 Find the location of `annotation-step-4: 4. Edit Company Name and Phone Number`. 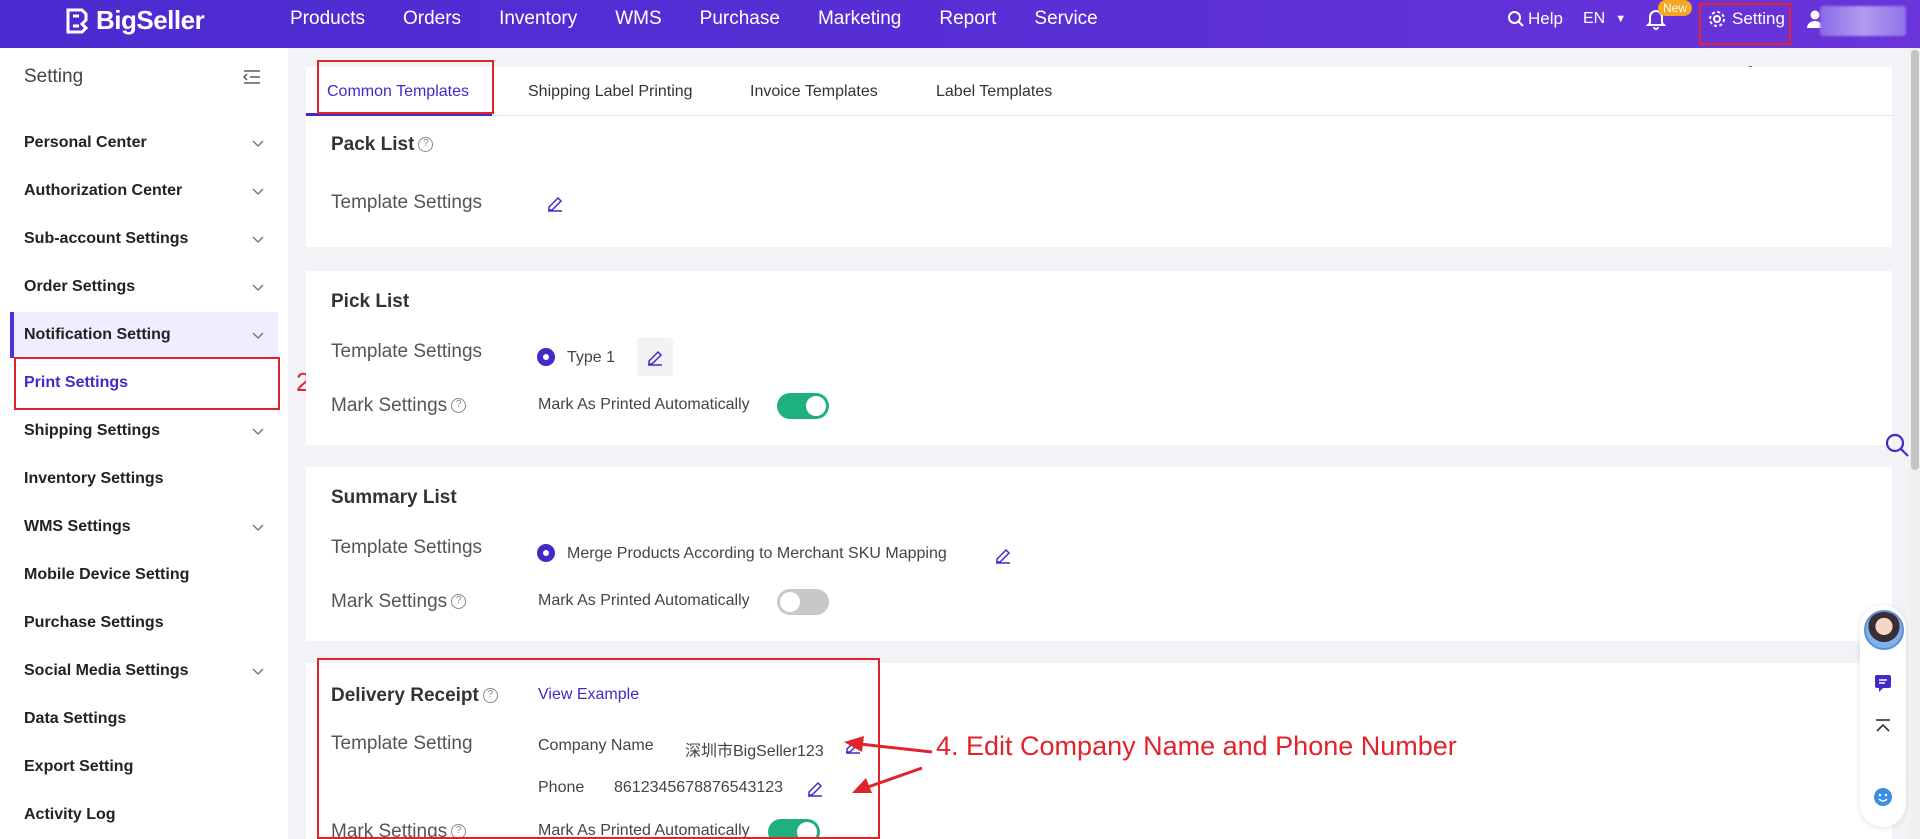

annotation-step-4: 4. Edit Company Name and Phone Number is located at coordinates (1196, 746).